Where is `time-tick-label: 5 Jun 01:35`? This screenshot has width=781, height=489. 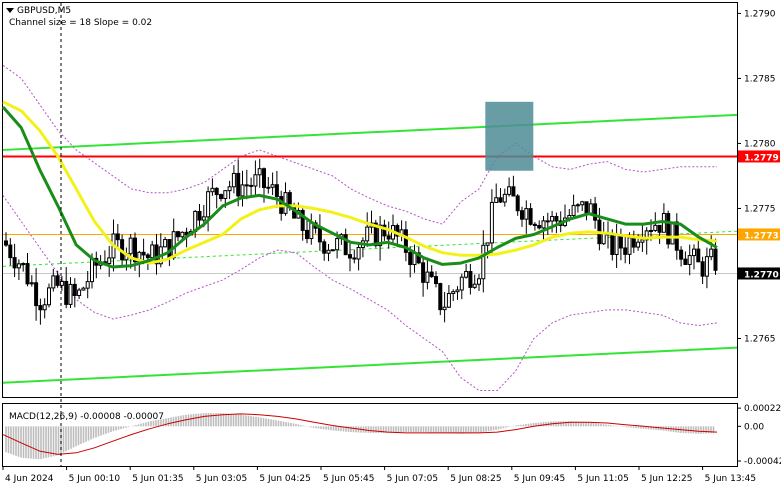 time-tick-label: 5 Jun 01:35 is located at coordinates (157, 479).